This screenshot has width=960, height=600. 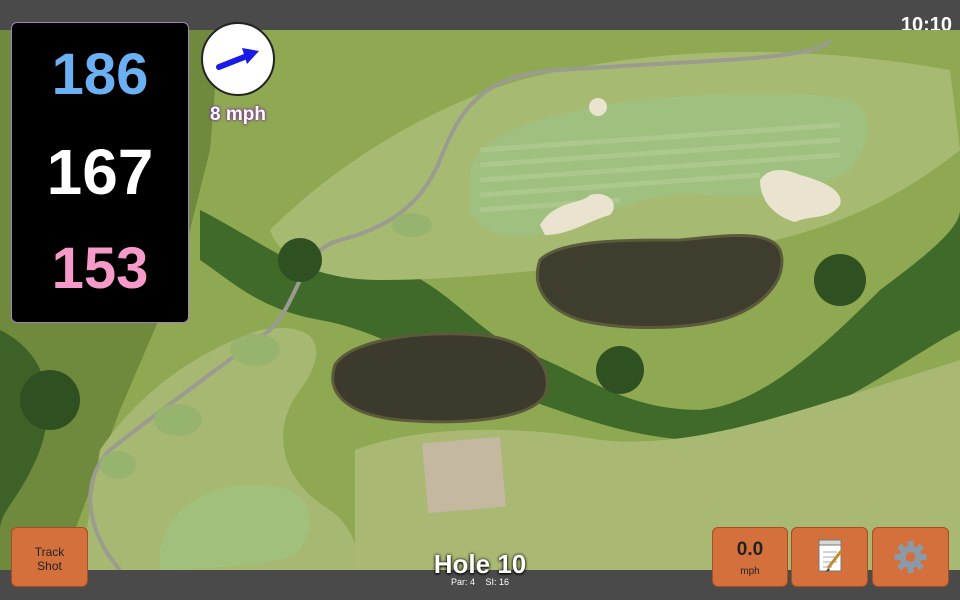 I want to click on hole-stroke-index: SI: 16, so click(x=497, y=582).